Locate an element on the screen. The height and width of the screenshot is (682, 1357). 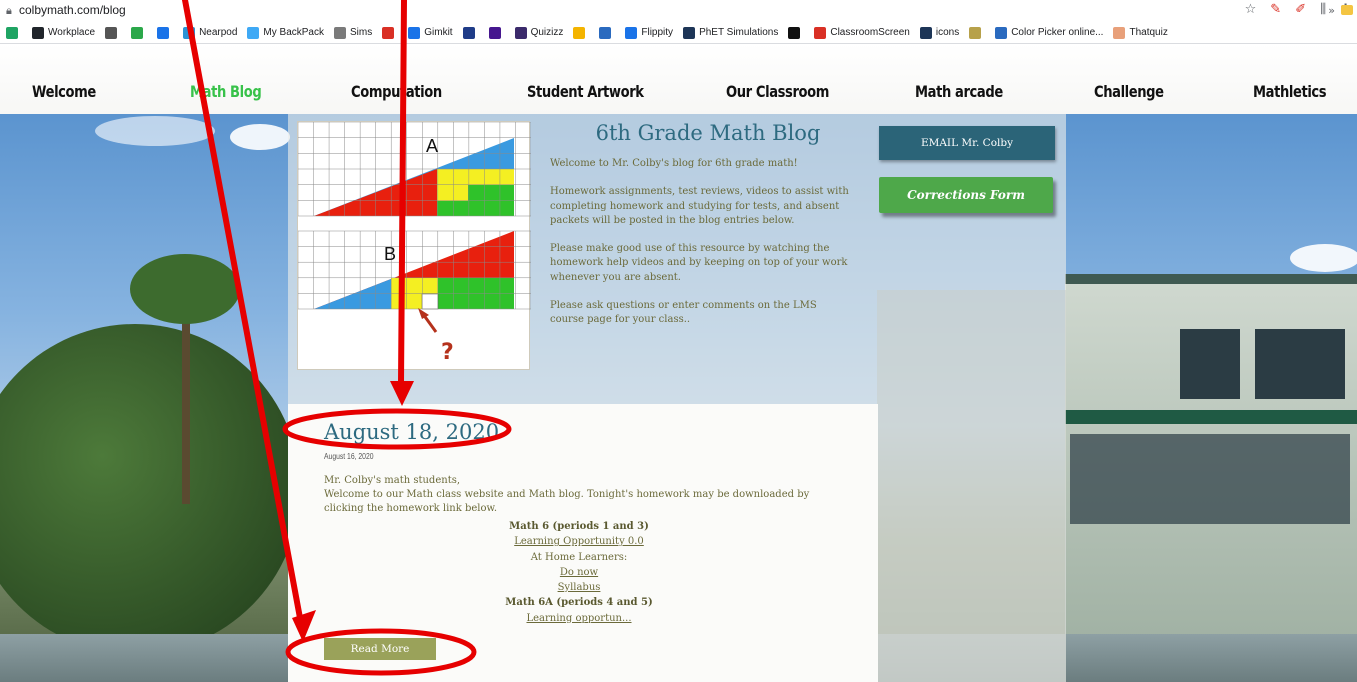
nav-item-math-blog: Math Blog is located at coordinates (226, 91).